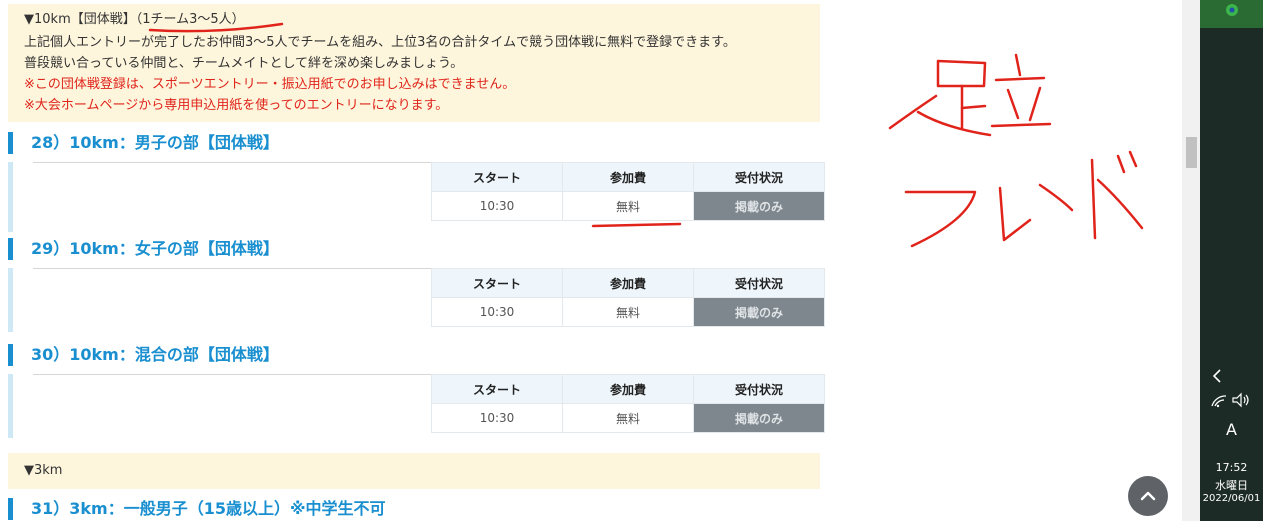  I want to click on wifi-icon, so click(1219, 400).